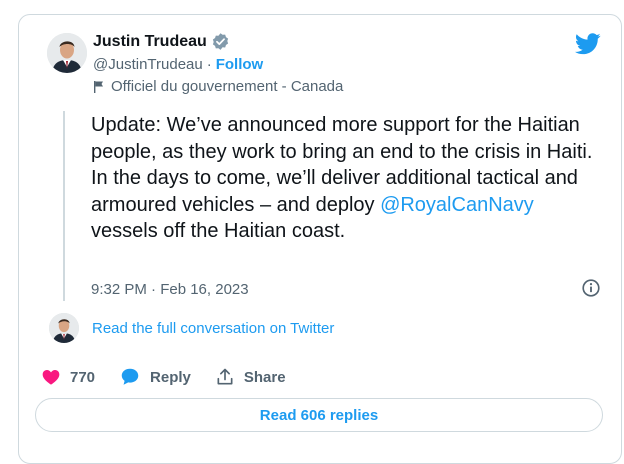 The height and width of the screenshot is (464, 624). Describe the element at coordinates (264, 377) in the screenshot. I see `share-label: Share` at that location.